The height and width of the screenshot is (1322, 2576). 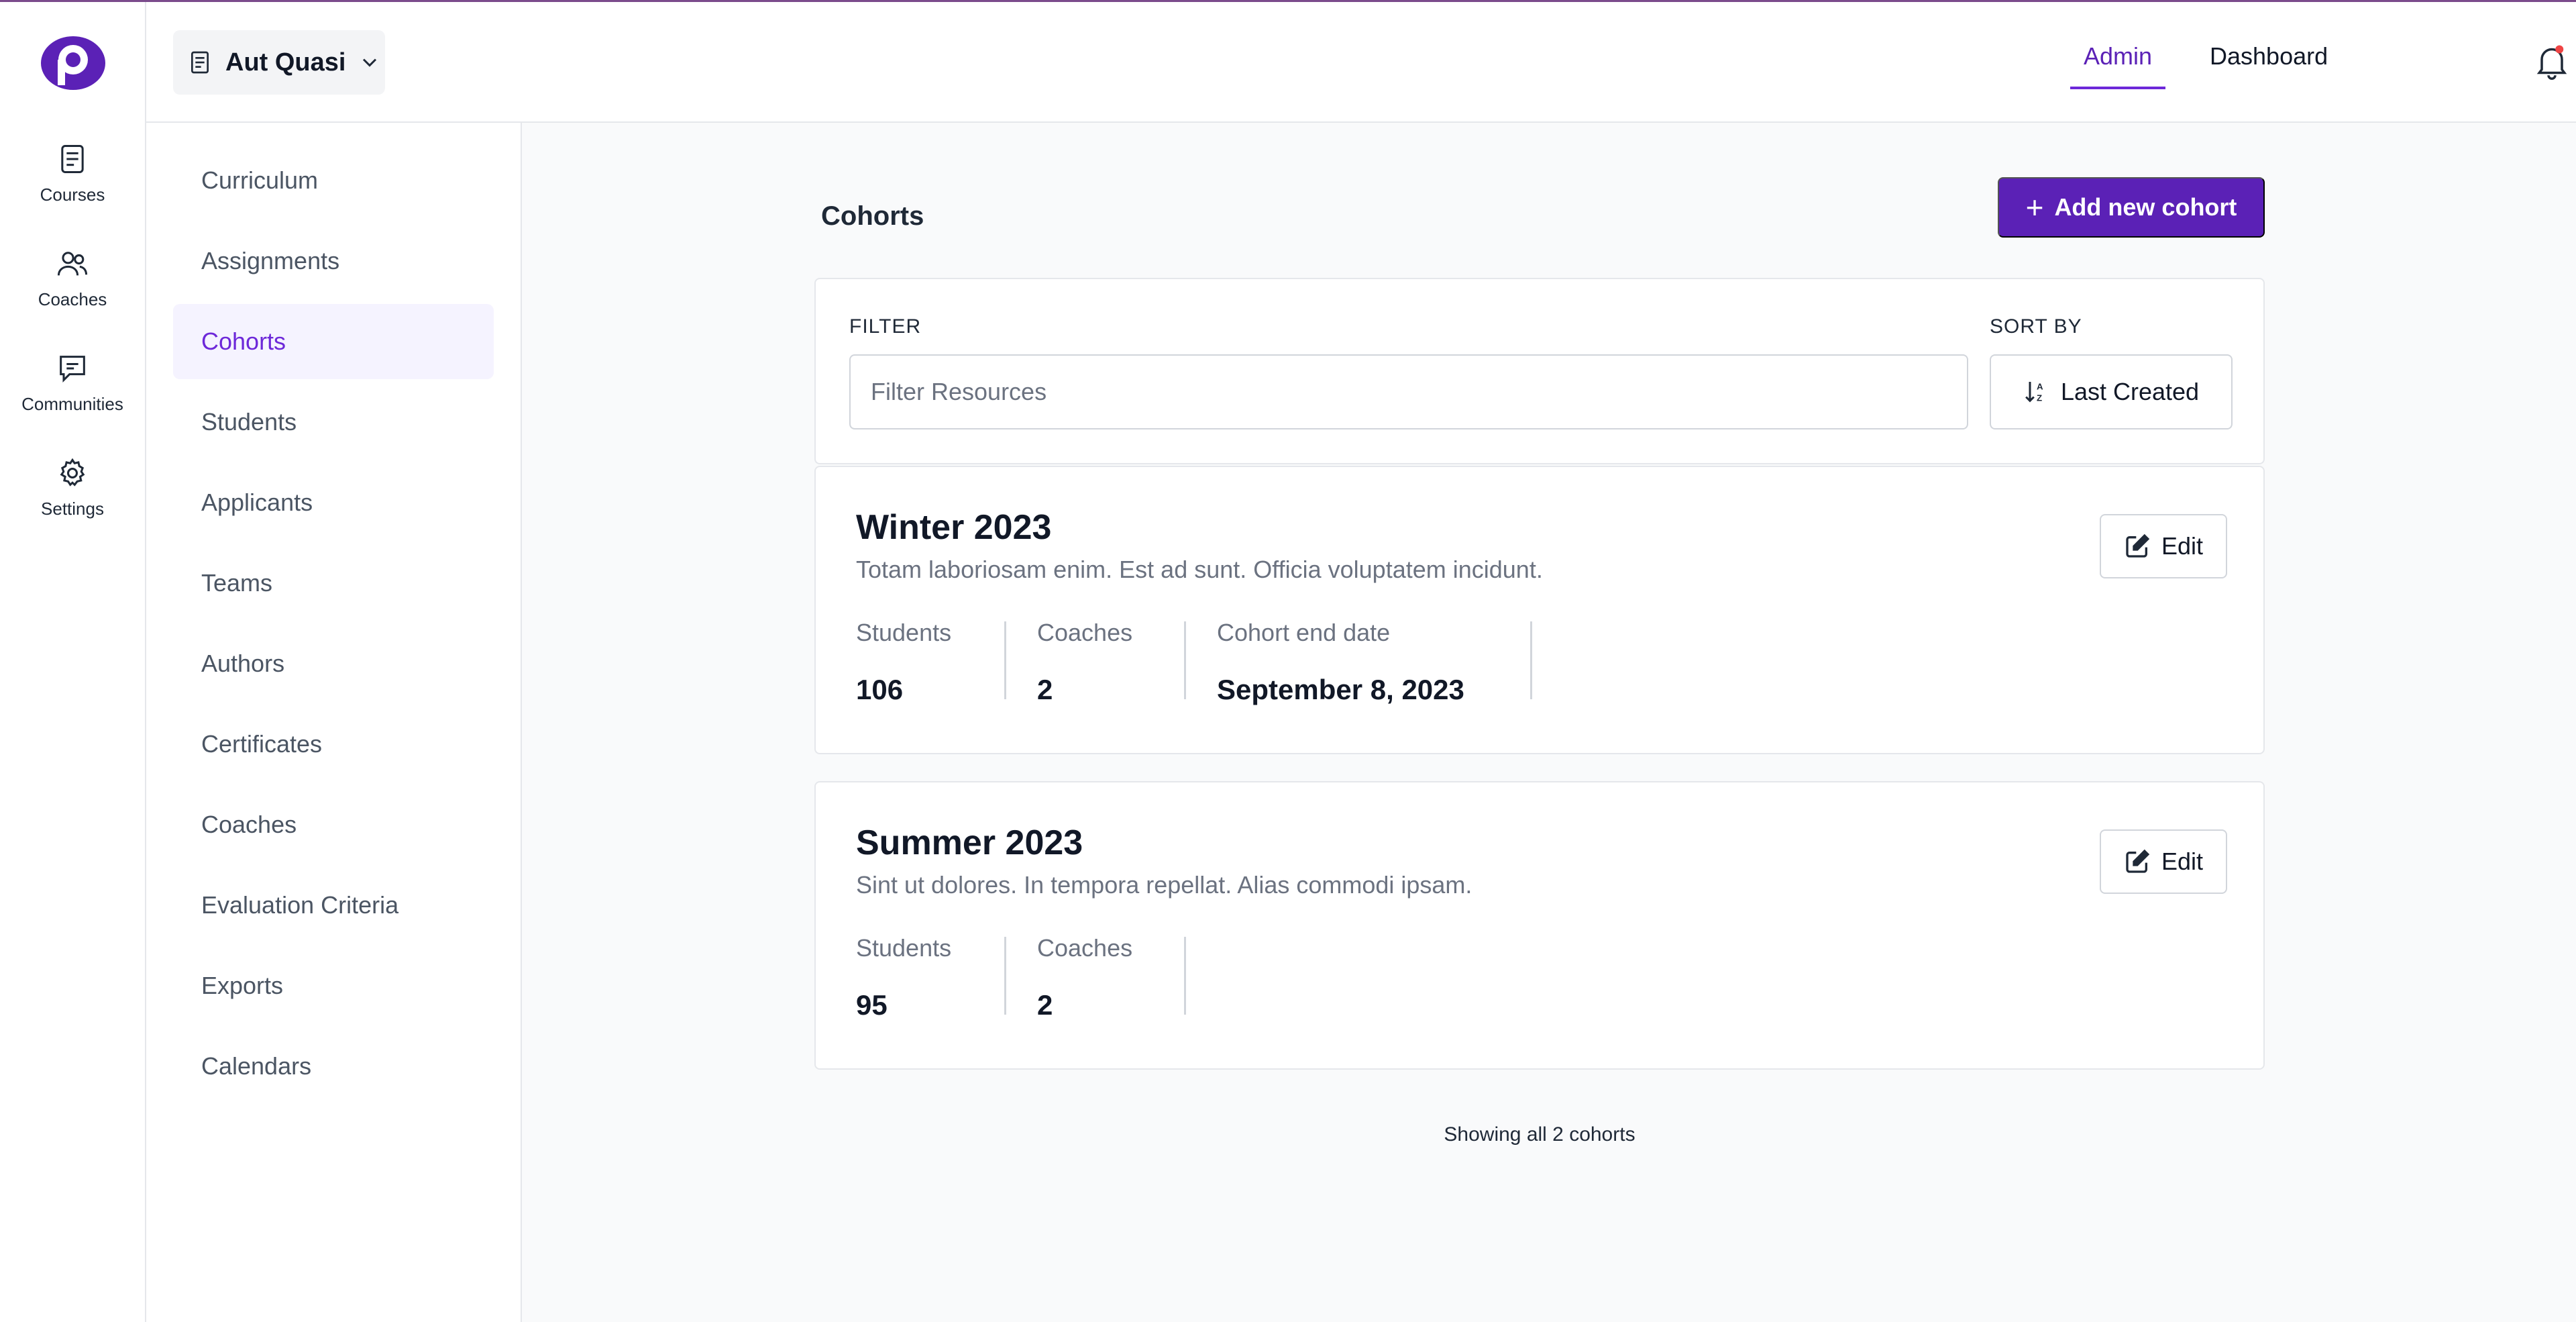 I want to click on courses-icon, so click(x=72, y=159).